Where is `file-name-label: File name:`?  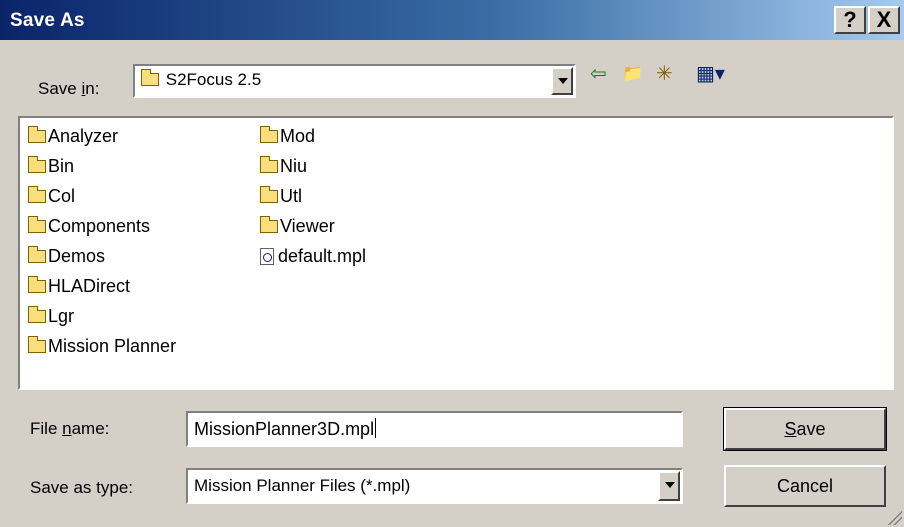 file-name-label: File name: is located at coordinates (70, 428).